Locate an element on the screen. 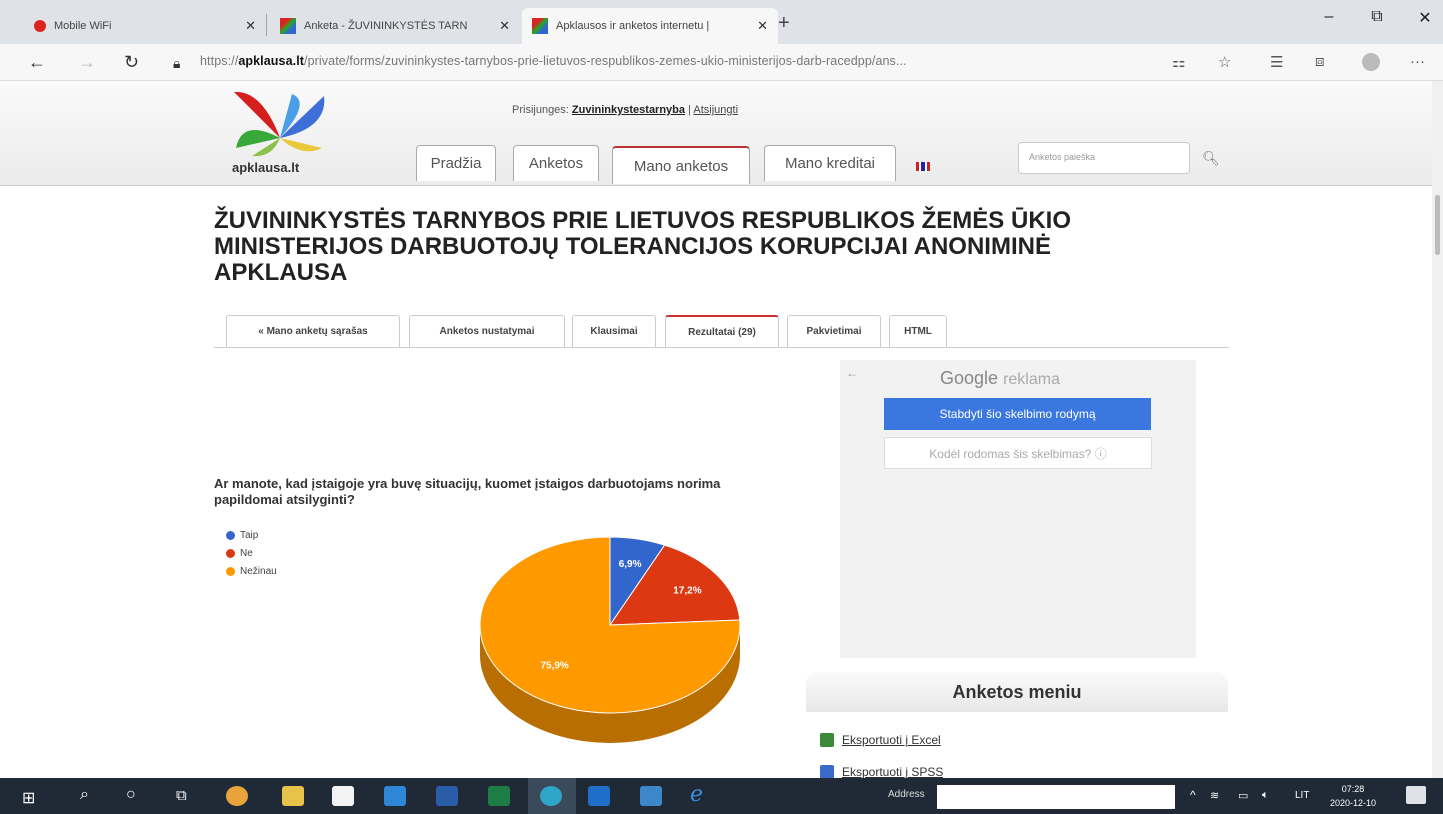 The width and height of the screenshot is (1443, 814). spss-icon is located at coordinates (827, 771).